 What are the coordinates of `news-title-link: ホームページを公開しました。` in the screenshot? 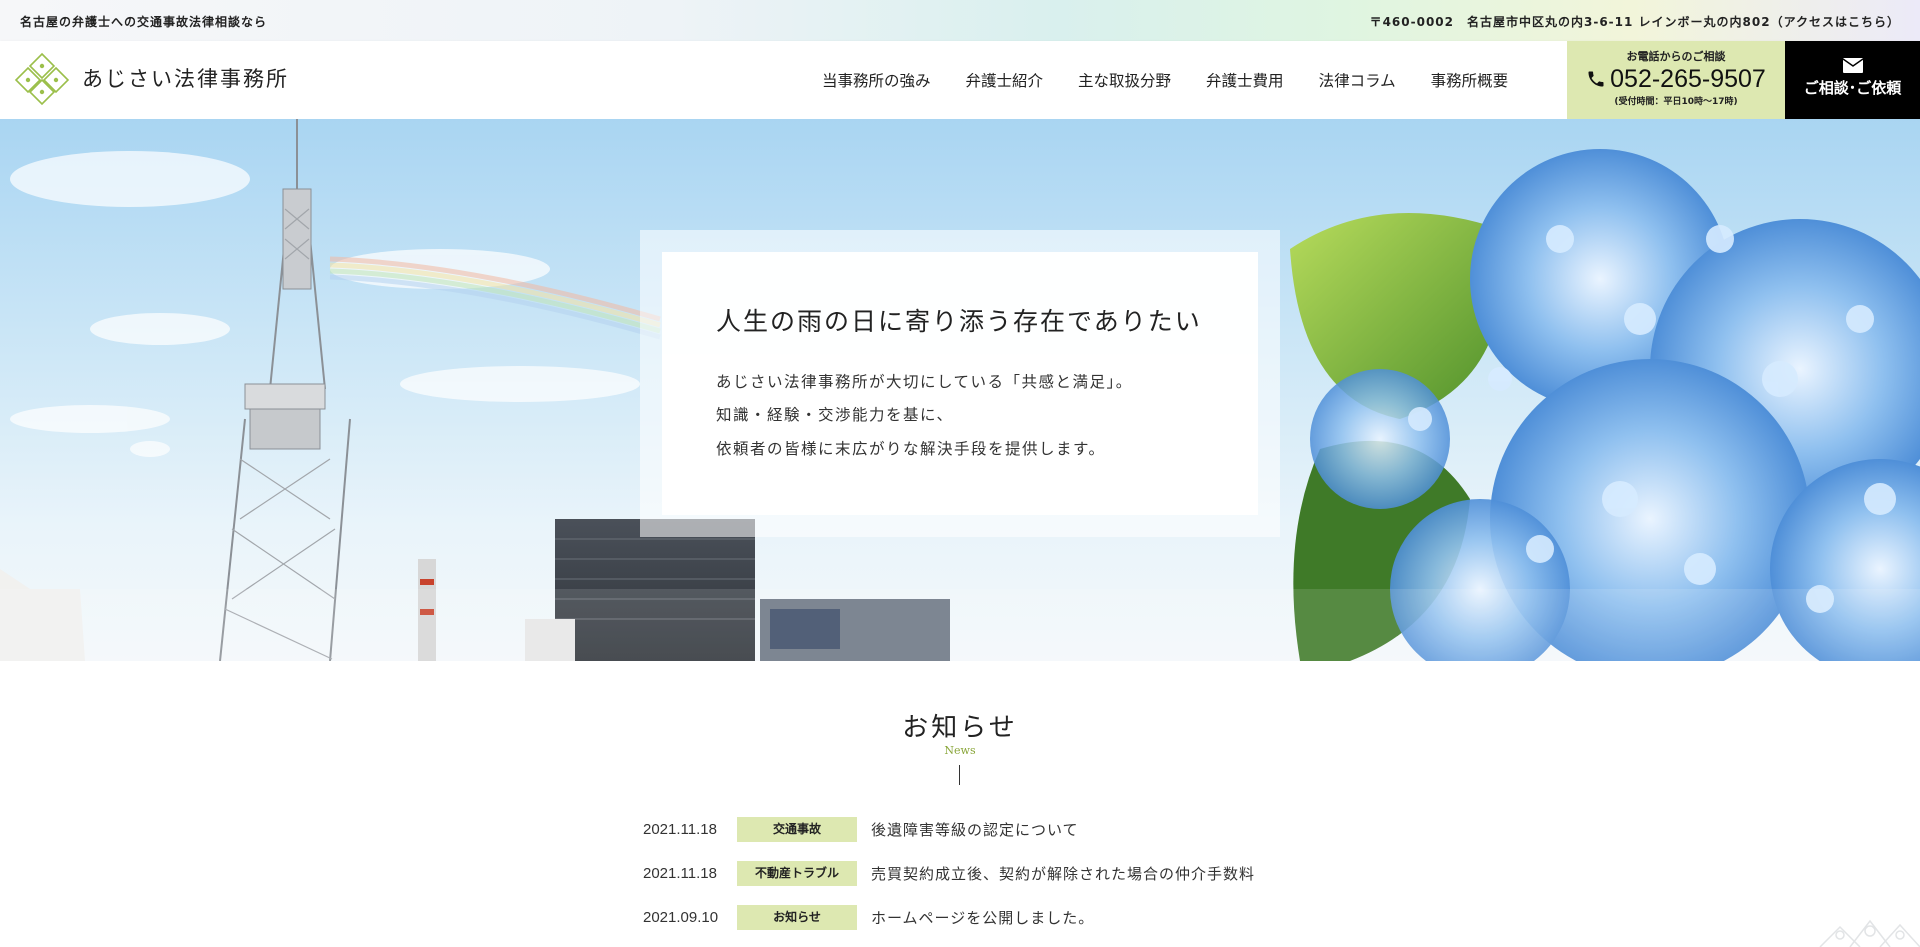 It's located at (982, 917).